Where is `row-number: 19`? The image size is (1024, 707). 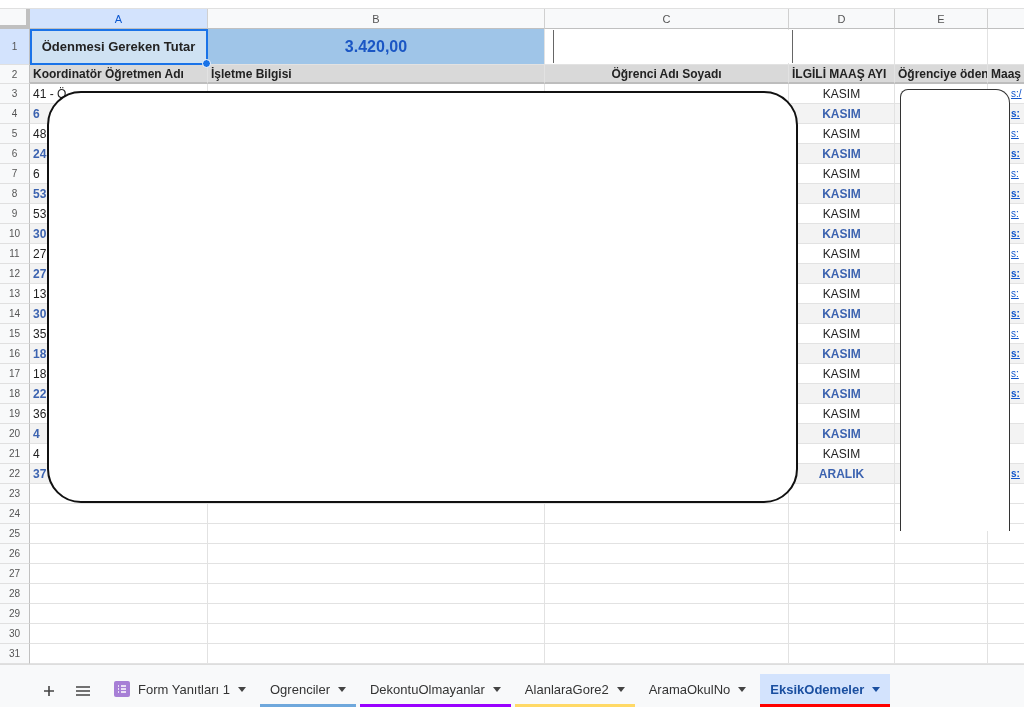
row-number: 19 is located at coordinates (15, 414).